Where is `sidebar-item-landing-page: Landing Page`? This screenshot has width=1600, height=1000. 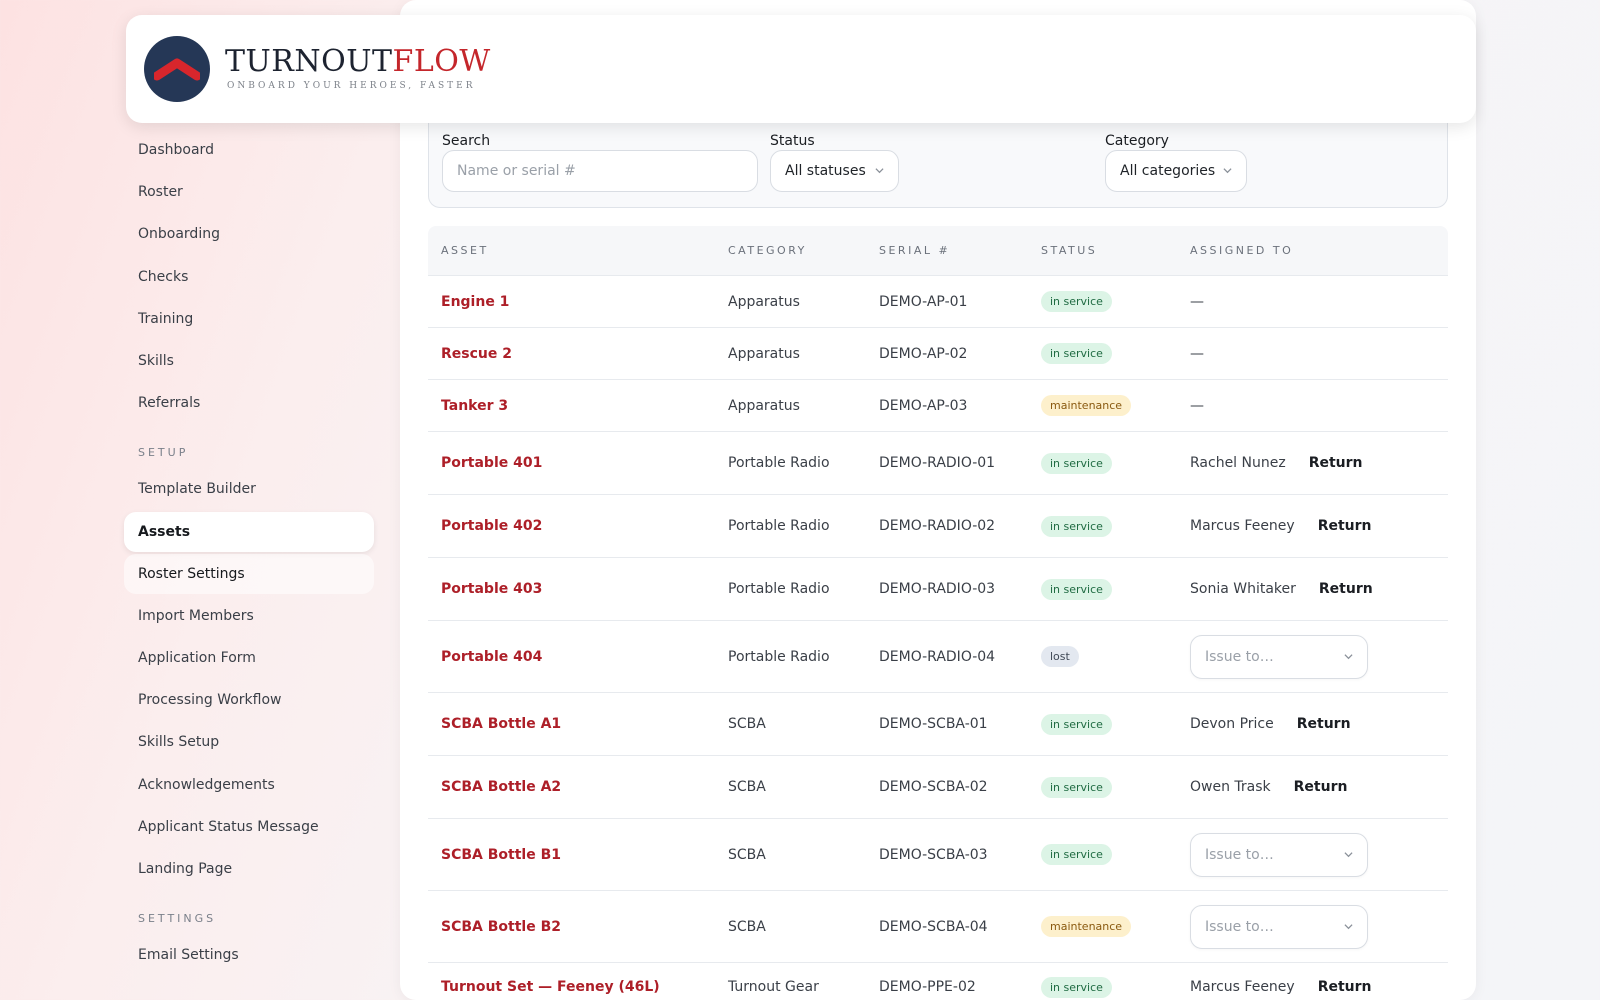 sidebar-item-landing-page: Landing Page is located at coordinates (249, 869).